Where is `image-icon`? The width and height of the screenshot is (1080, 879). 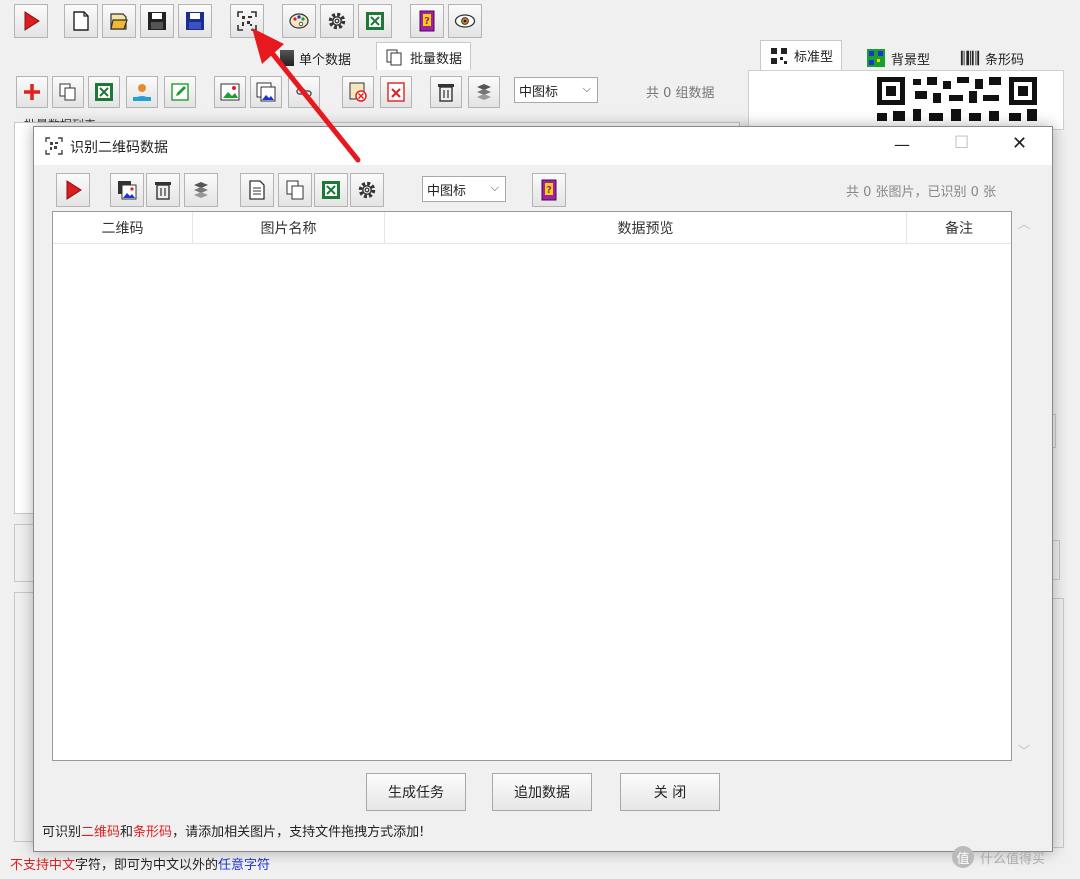
image-icon is located at coordinates (230, 92).